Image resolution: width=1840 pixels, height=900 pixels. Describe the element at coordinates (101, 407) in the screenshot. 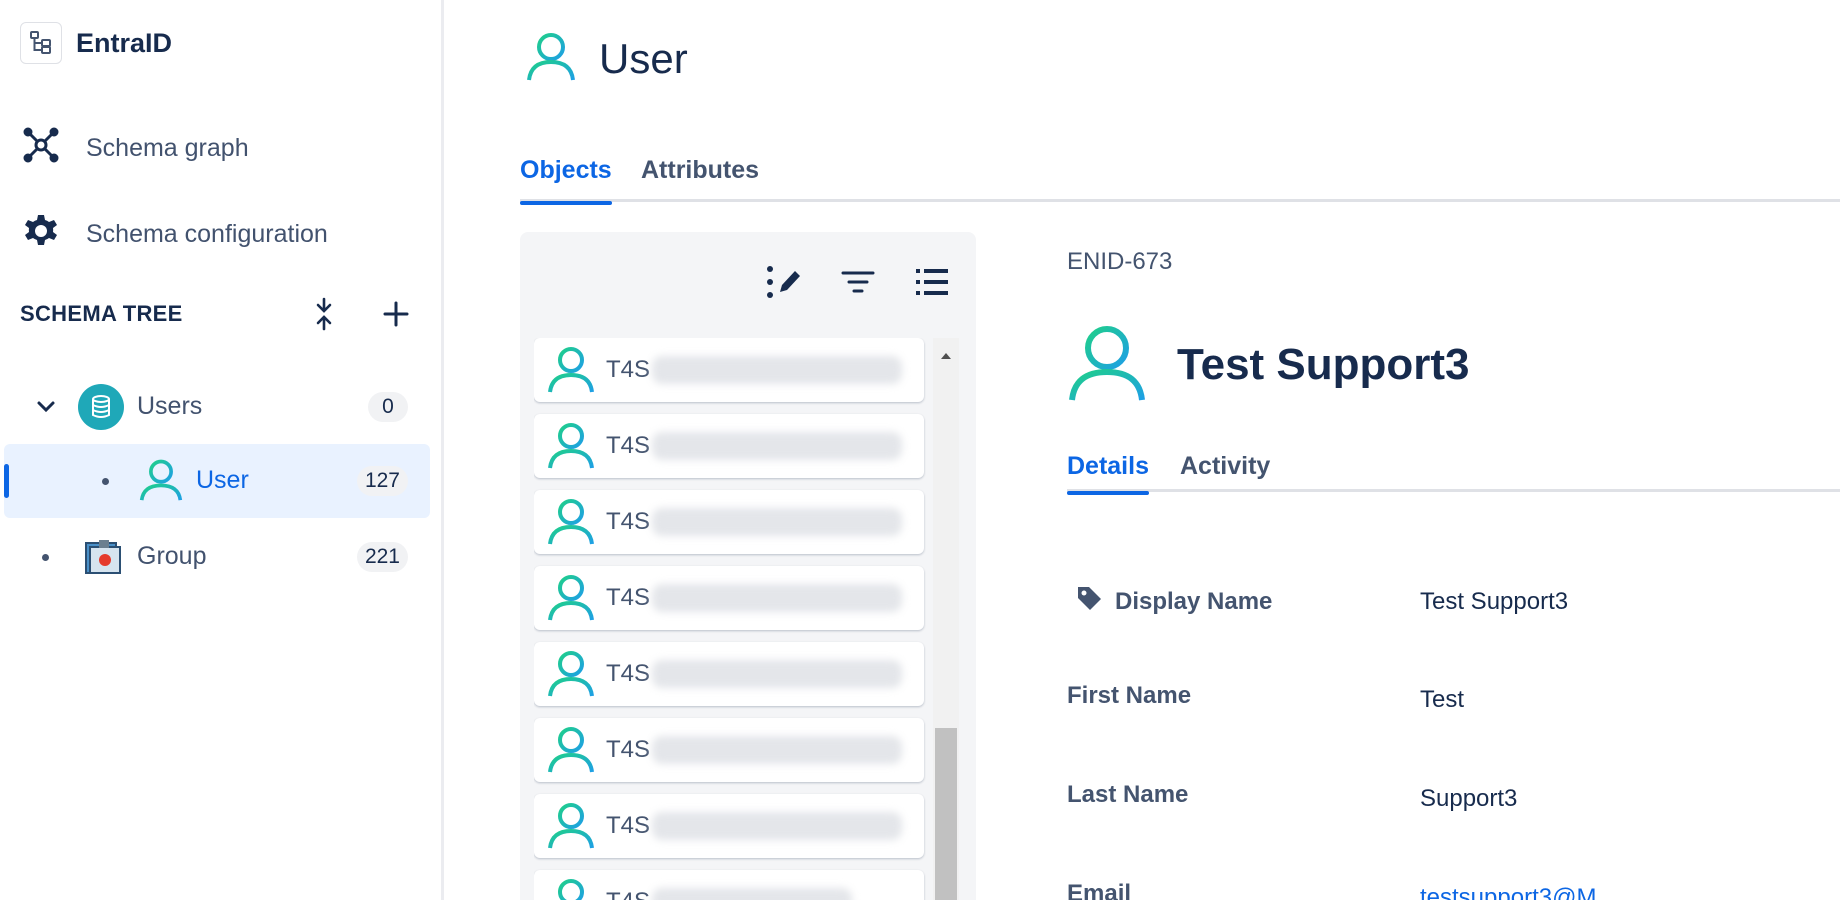

I see `database-icon` at that location.